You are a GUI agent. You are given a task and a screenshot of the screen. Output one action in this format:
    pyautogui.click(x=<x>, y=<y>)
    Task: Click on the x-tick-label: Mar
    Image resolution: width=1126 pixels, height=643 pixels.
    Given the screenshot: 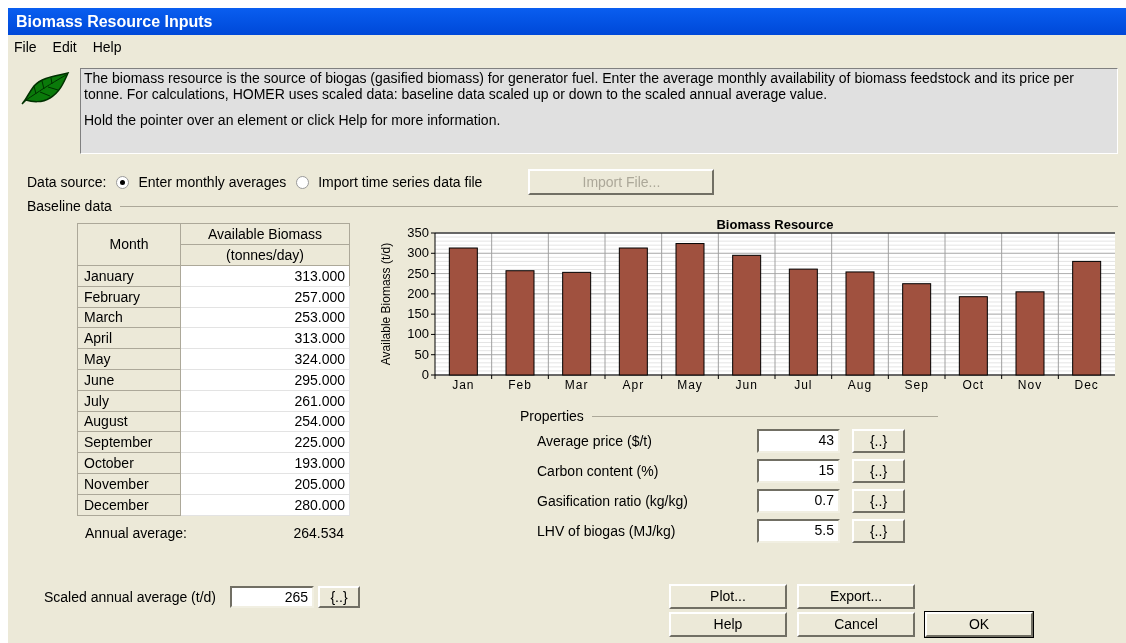 What is the action you would take?
    pyautogui.click(x=576, y=385)
    